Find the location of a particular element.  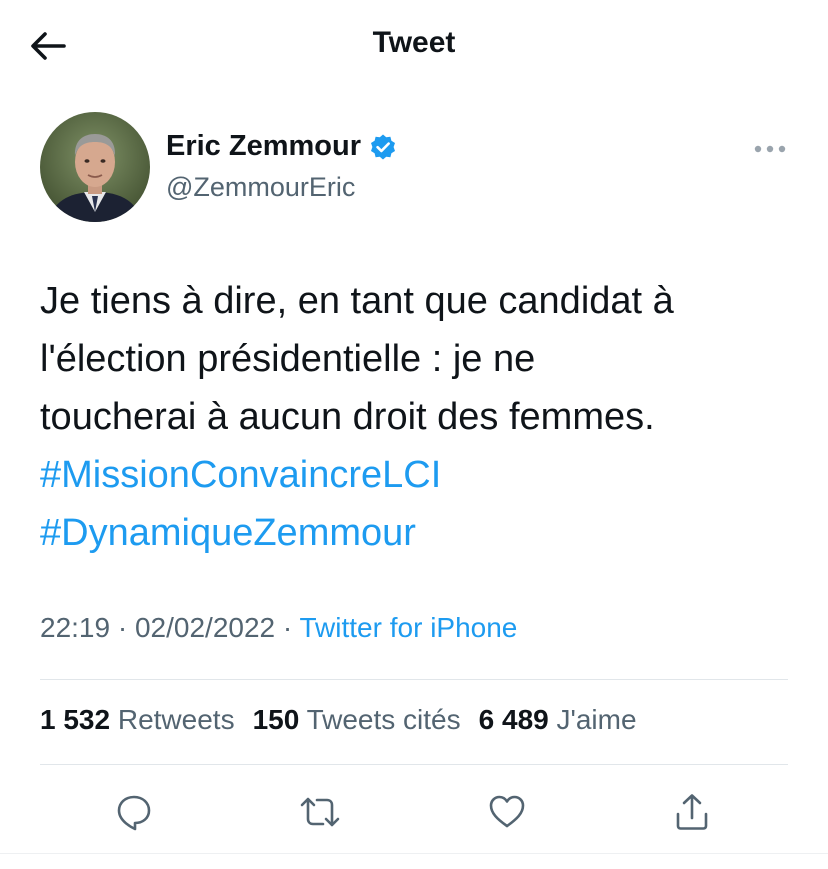

like-icon is located at coordinates (507, 811).